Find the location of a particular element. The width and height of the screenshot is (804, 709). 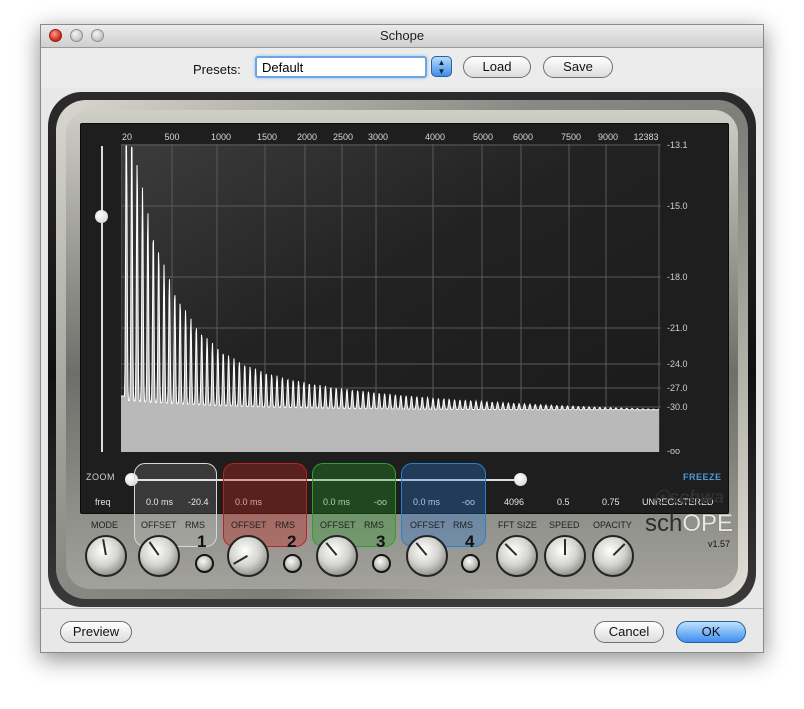

mode-label: MODE is located at coordinates (104, 525).